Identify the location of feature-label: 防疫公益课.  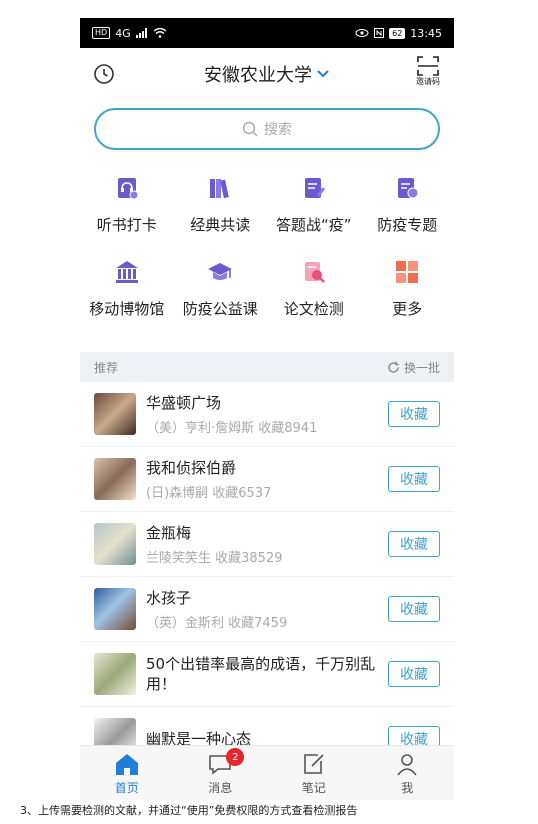
(220, 309).